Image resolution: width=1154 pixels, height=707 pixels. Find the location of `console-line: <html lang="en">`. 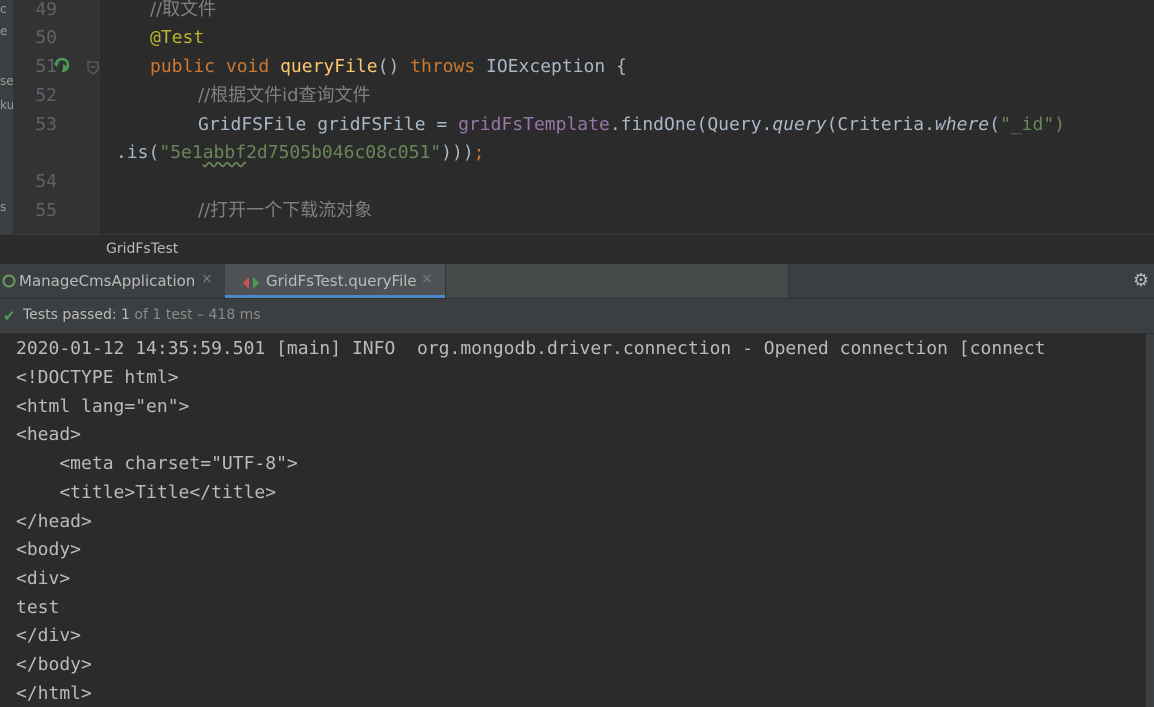

console-line: <html lang="en"> is located at coordinates (103, 406).